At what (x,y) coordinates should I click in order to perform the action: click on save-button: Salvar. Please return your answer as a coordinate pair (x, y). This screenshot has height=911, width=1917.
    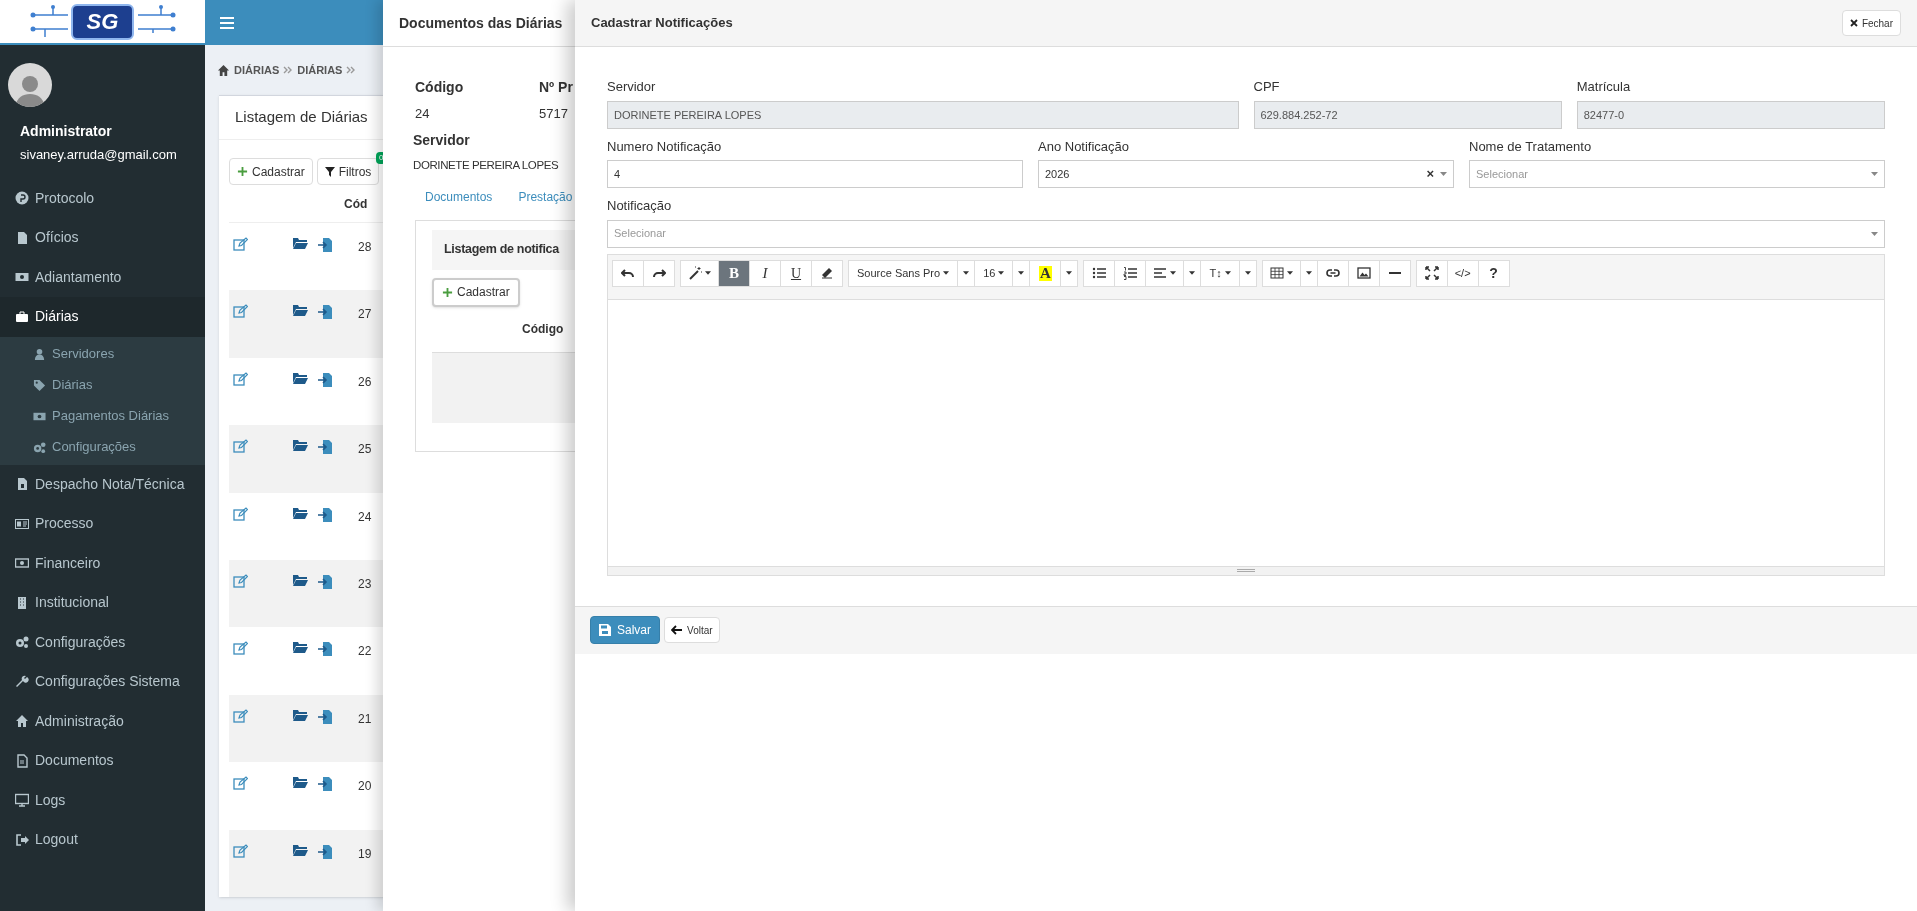
    Looking at the image, I should click on (625, 630).